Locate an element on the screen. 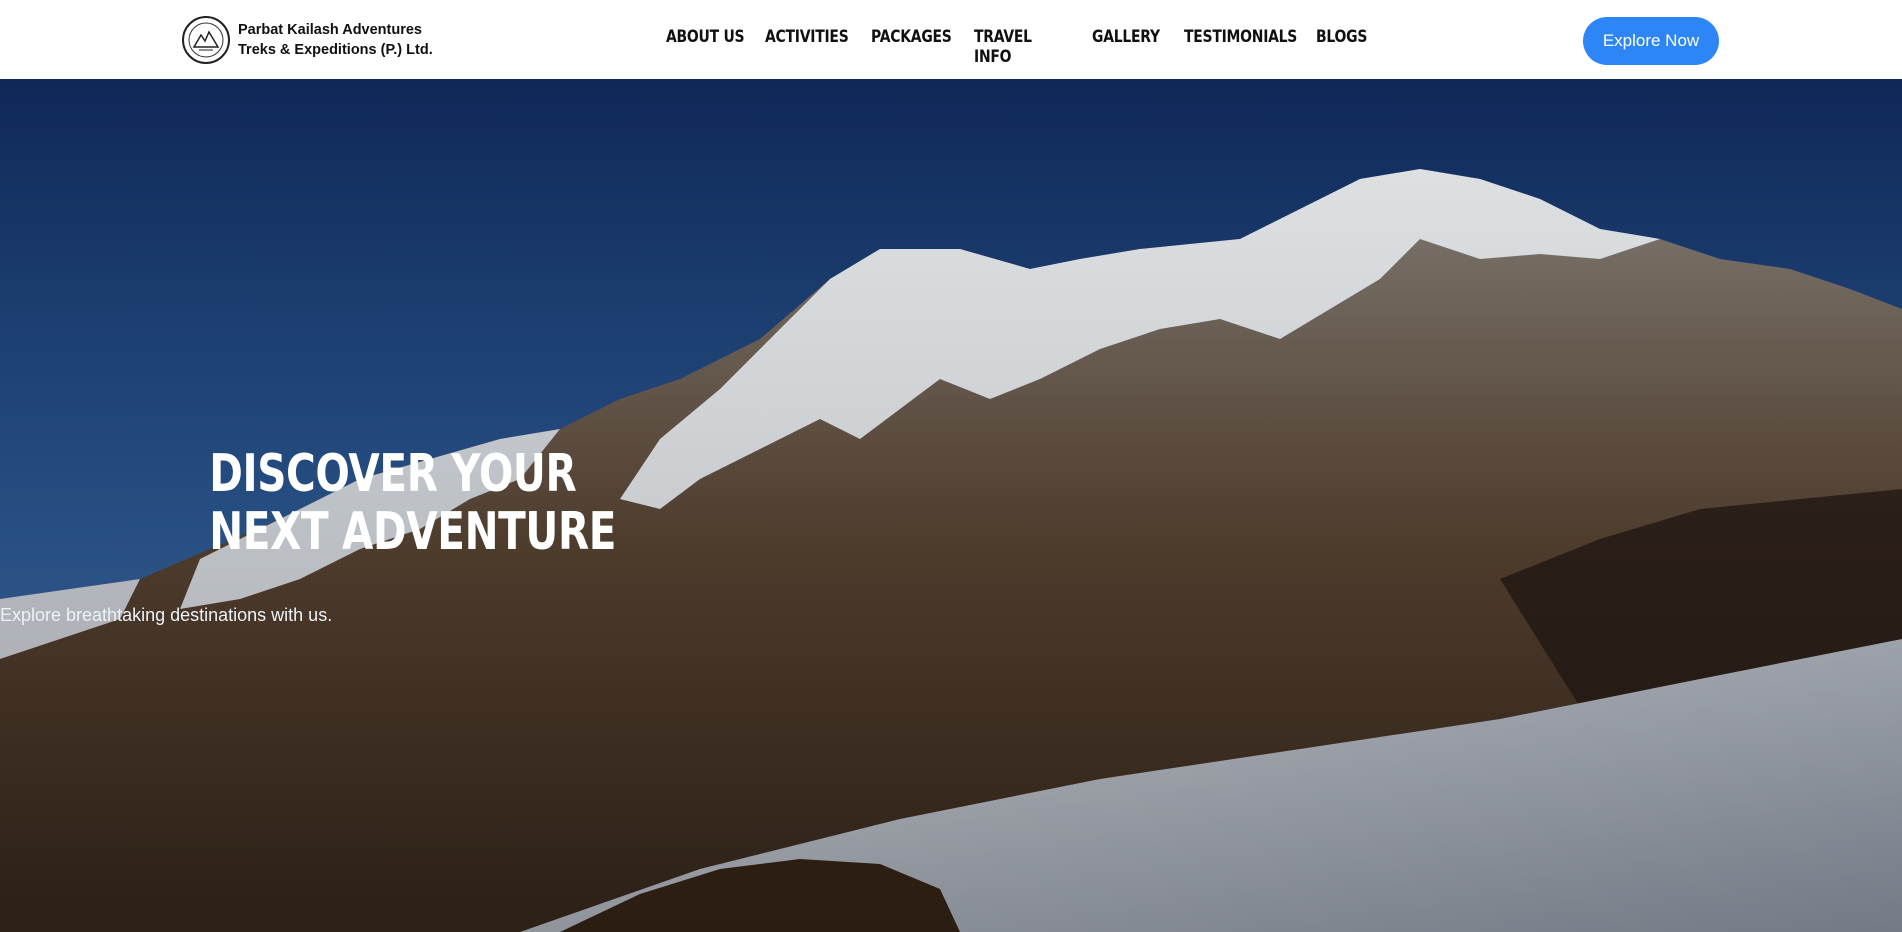 Image resolution: width=1902 pixels, height=932 pixels. nav-link-packages: PACKAGES is located at coordinates (911, 37).